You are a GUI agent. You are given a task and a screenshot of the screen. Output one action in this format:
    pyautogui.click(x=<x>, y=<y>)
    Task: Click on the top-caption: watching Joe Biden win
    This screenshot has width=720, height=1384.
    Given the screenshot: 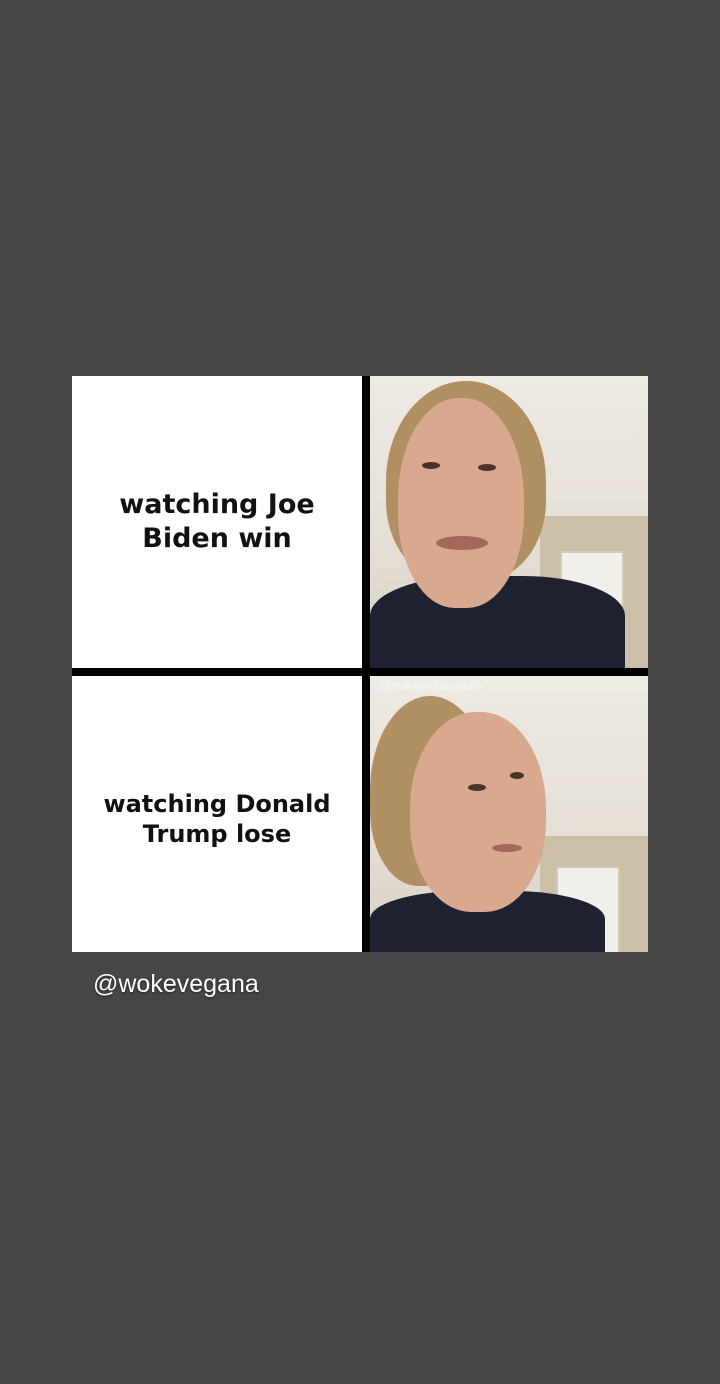 What is the action you would take?
    pyautogui.click(x=217, y=521)
    